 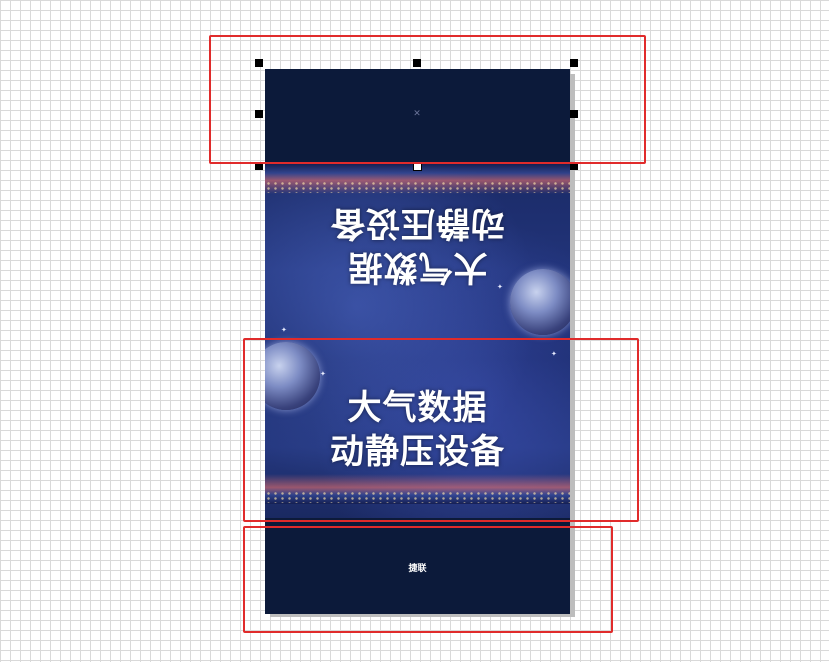 What do you see at coordinates (427, 99) in the screenshot?
I see `highlight-box-top` at bounding box center [427, 99].